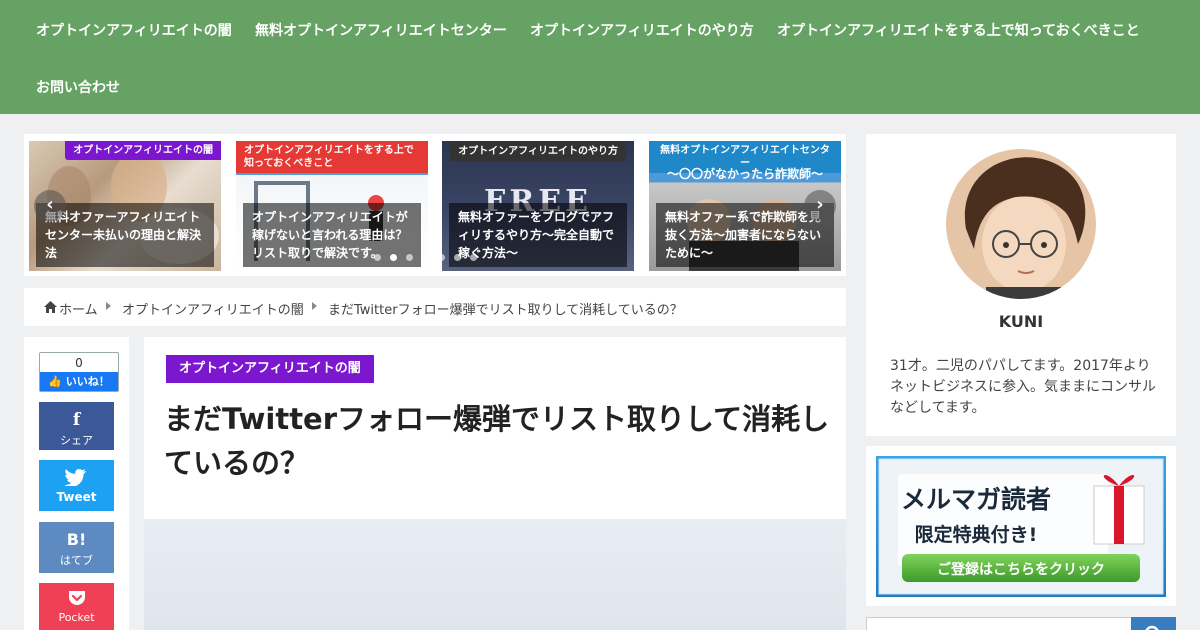 The width and height of the screenshot is (1200, 630). What do you see at coordinates (1021, 623) in the screenshot?
I see `search-input` at bounding box center [1021, 623].